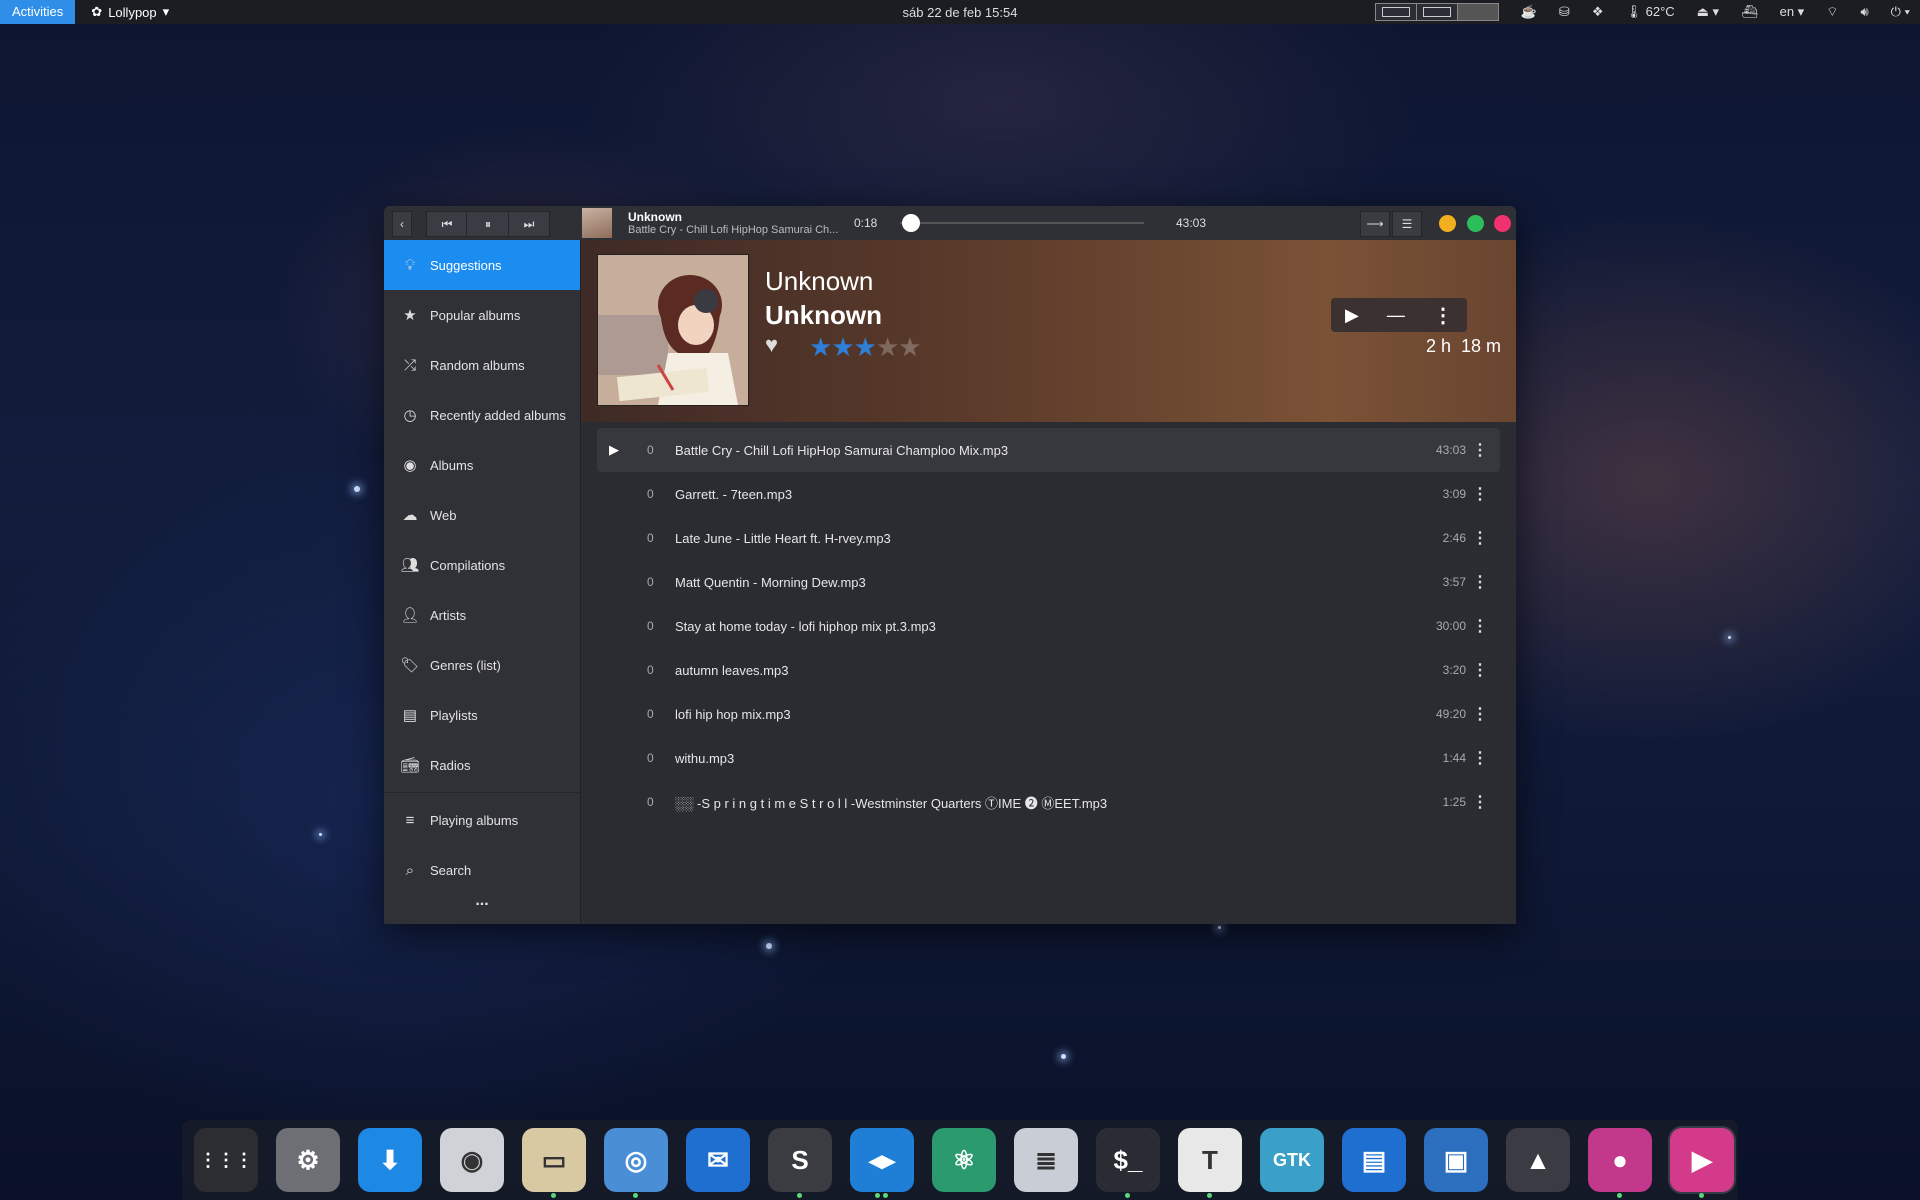  Describe the element at coordinates (1407, 224) in the screenshot. I see `main-menu-button: ☰` at that location.